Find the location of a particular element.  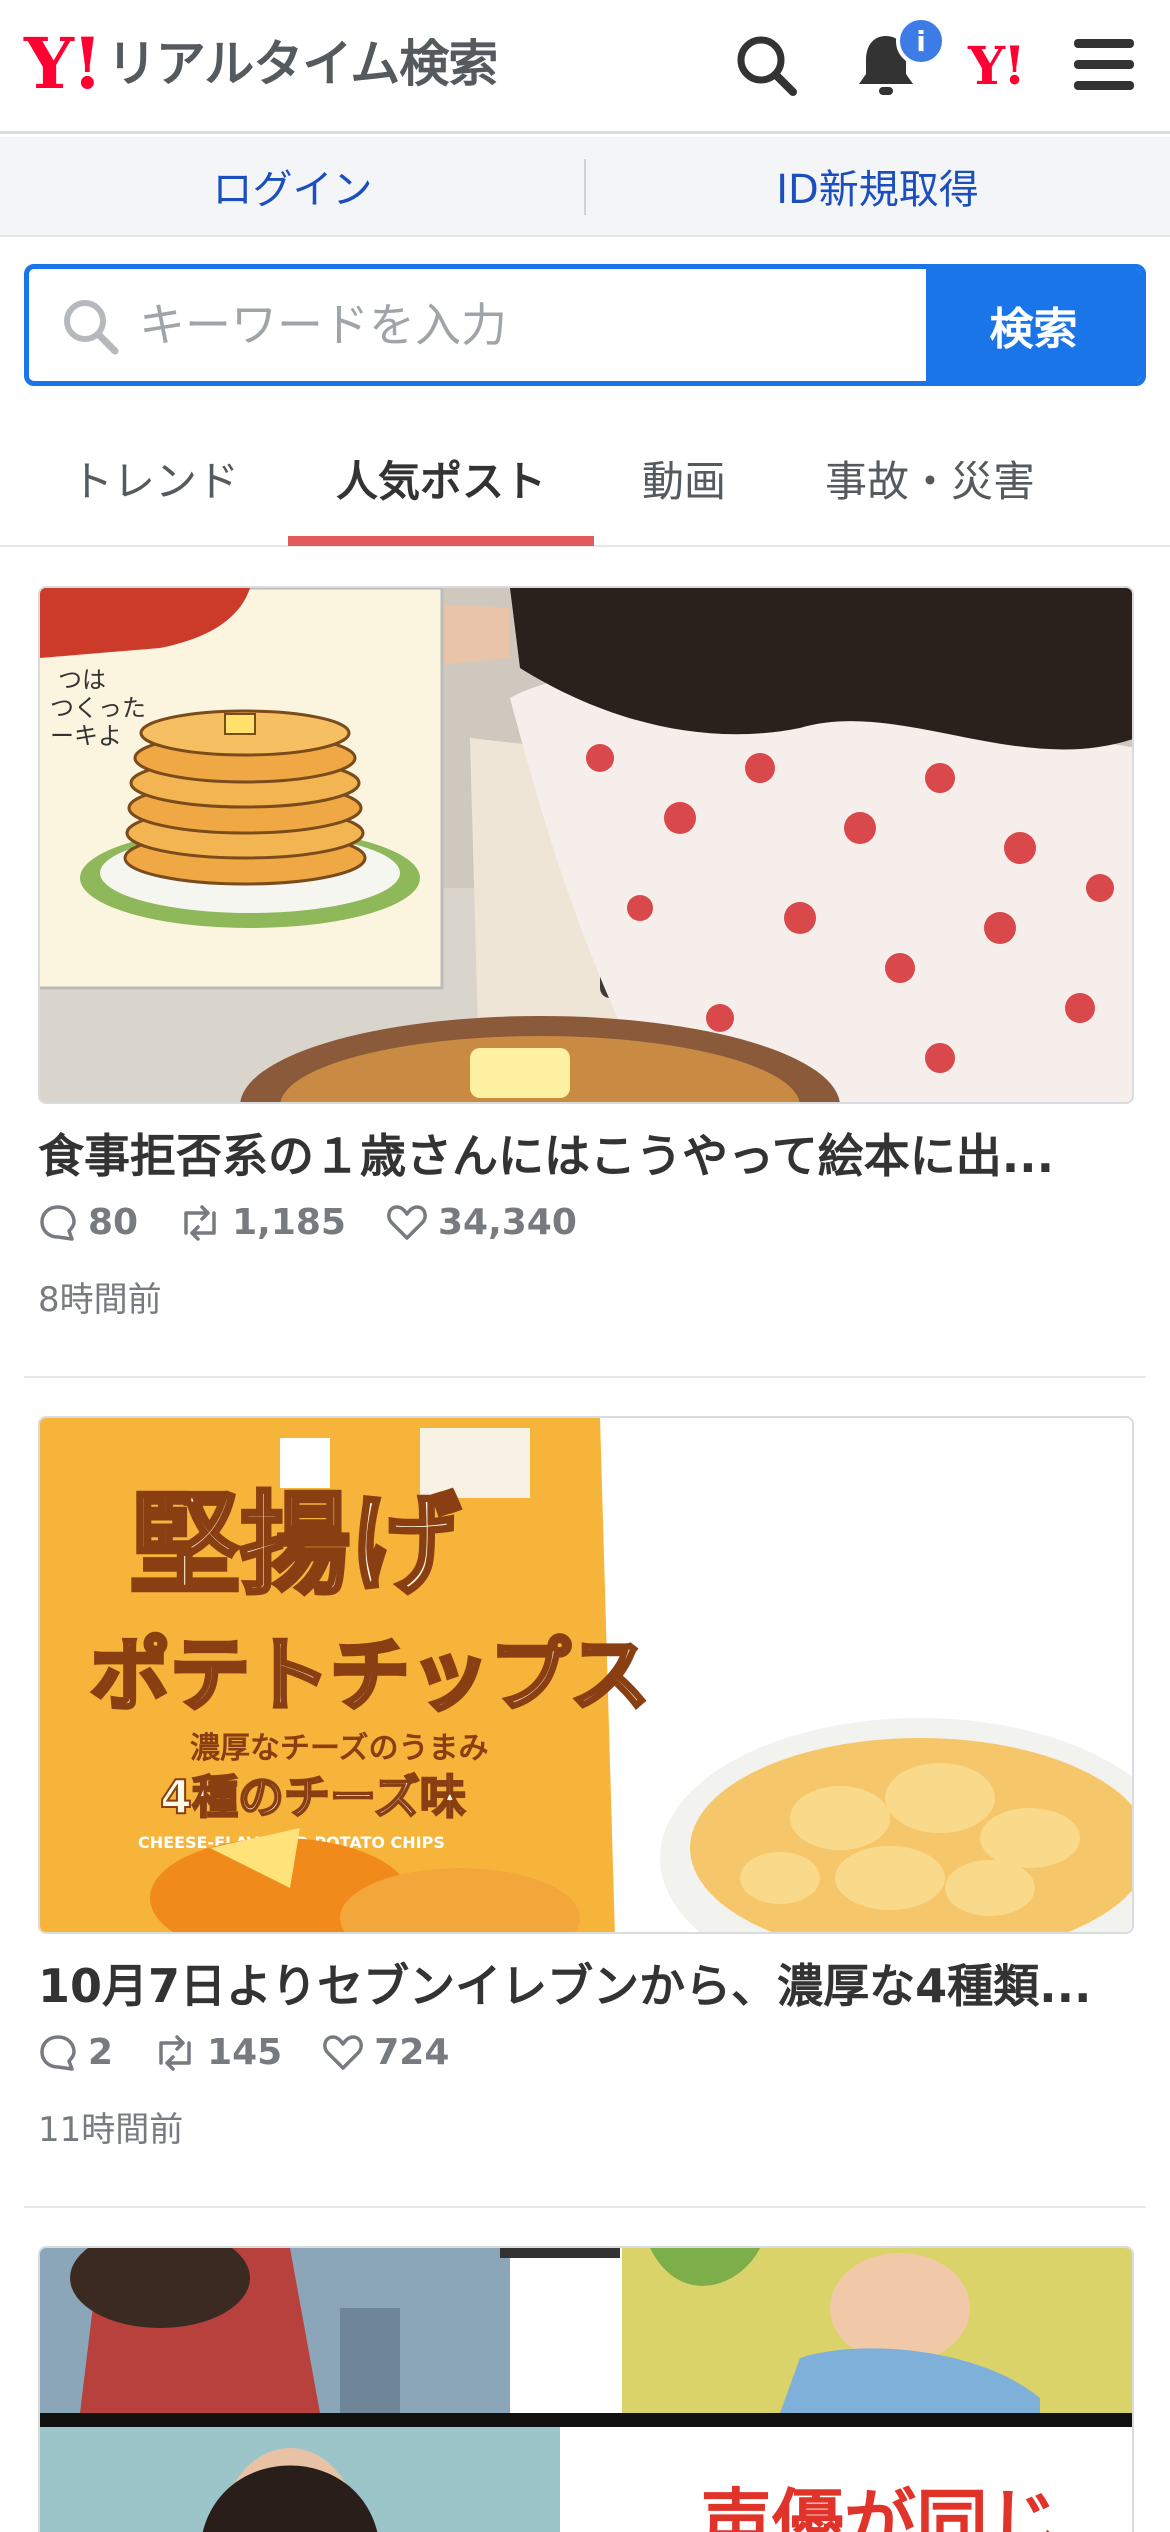

book-text-2: つくった is located at coordinates (98, 708).